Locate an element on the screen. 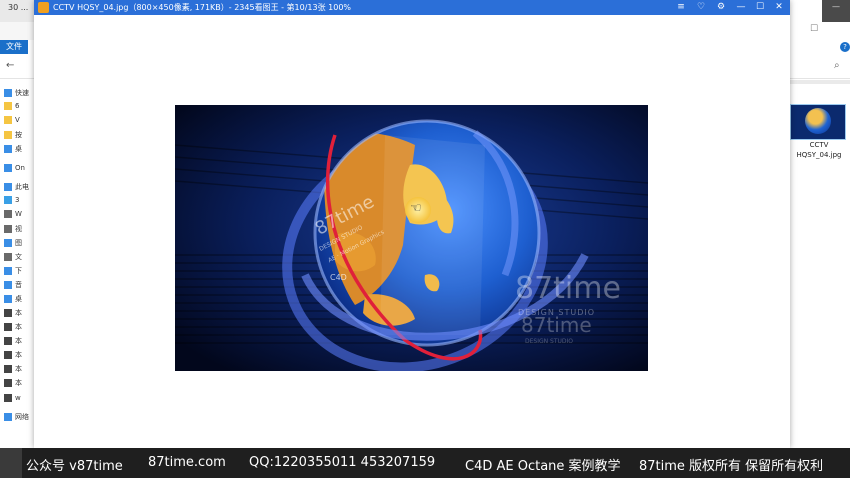 The width and height of the screenshot is (850, 478). sidebar-item: 快速 is located at coordinates (16, 93).